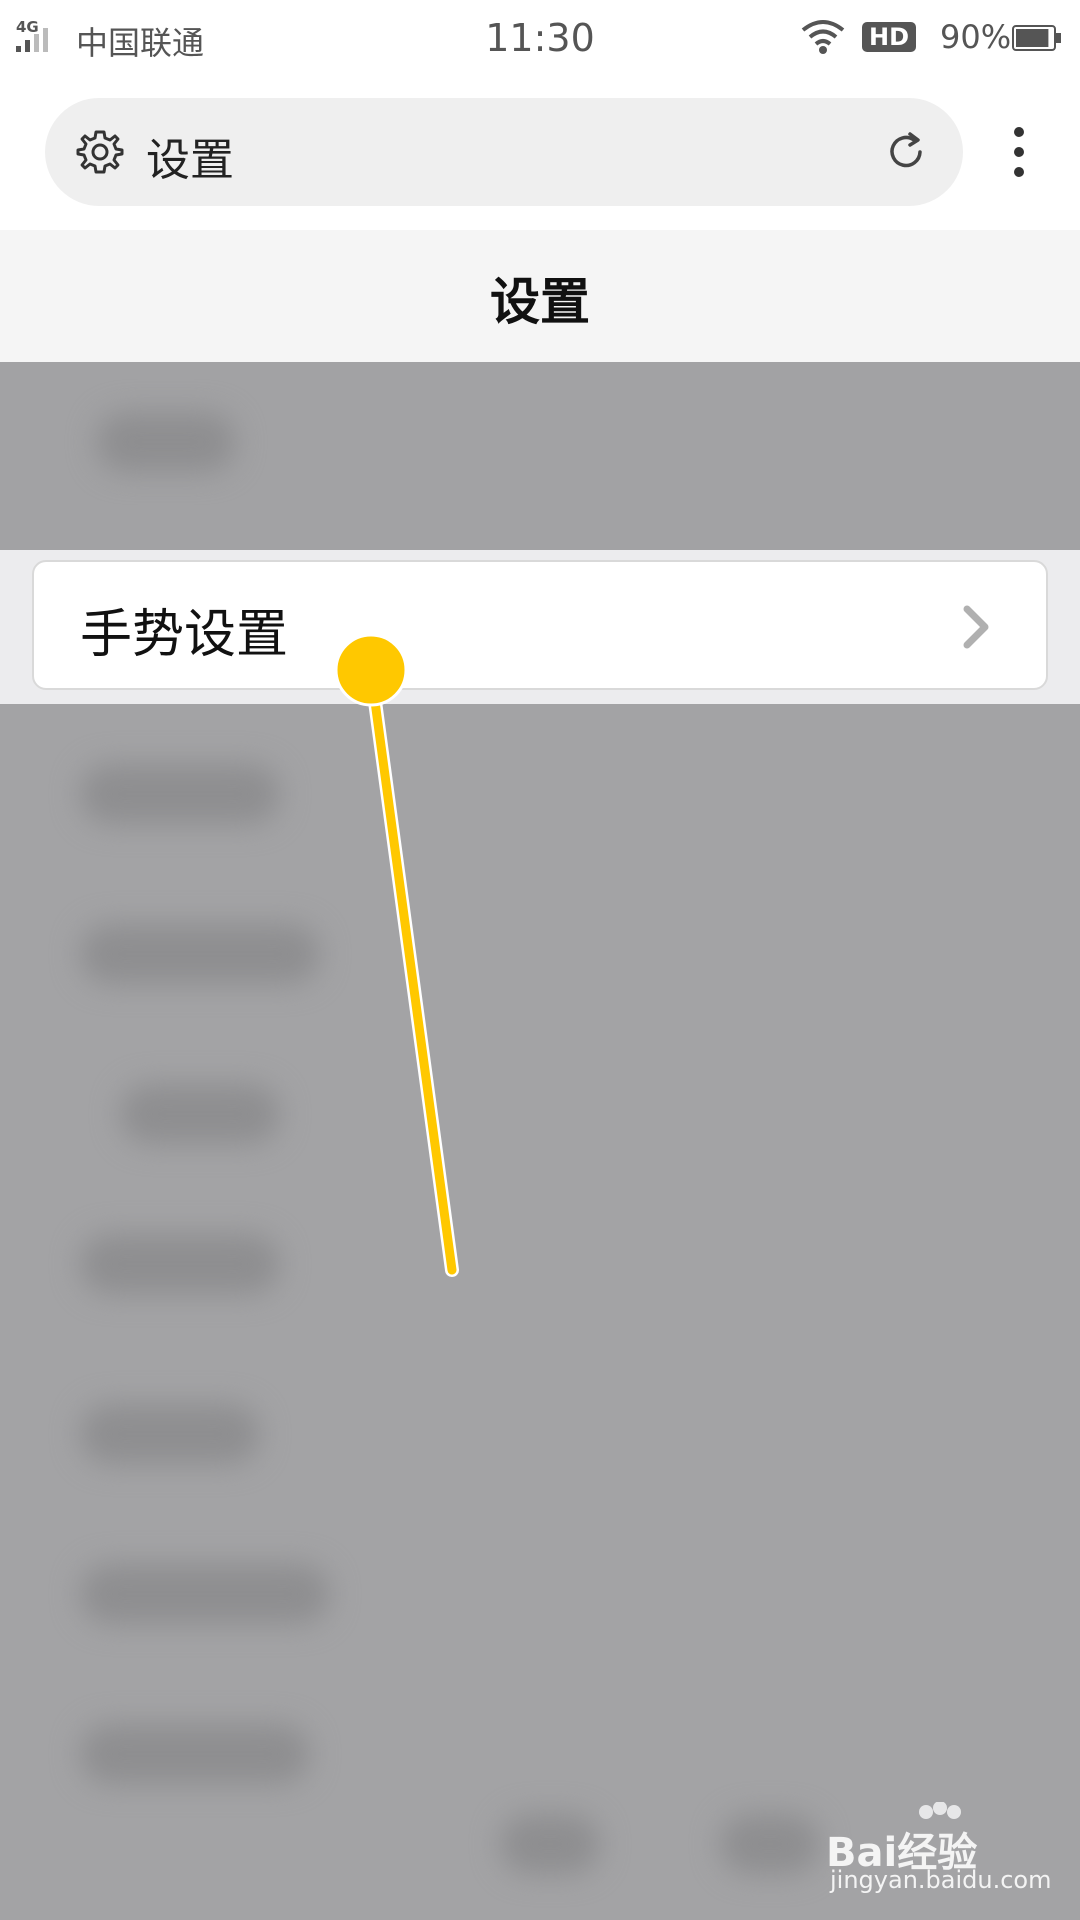 This screenshot has width=1080, height=1920. Describe the element at coordinates (823, 37) in the screenshot. I see `wifi-icon` at that location.